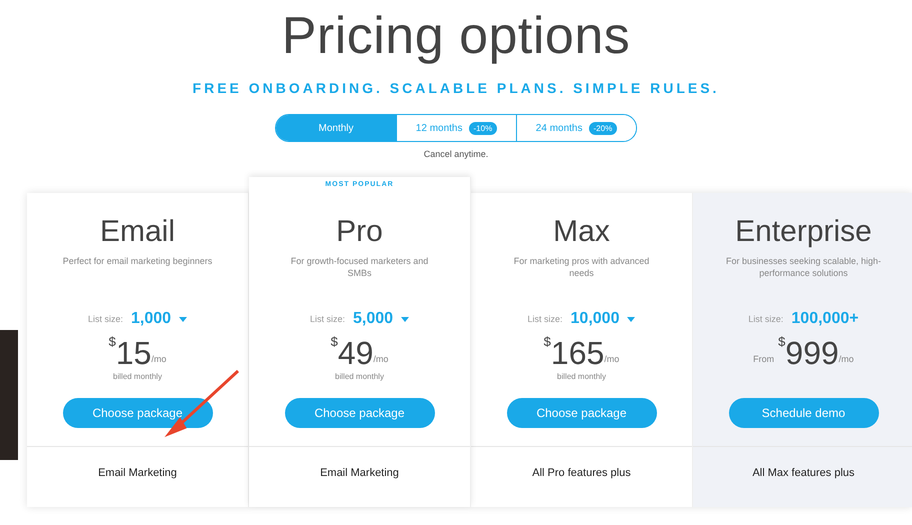 Image resolution: width=912 pixels, height=525 pixels. I want to click on plan-name: Email, so click(137, 232).